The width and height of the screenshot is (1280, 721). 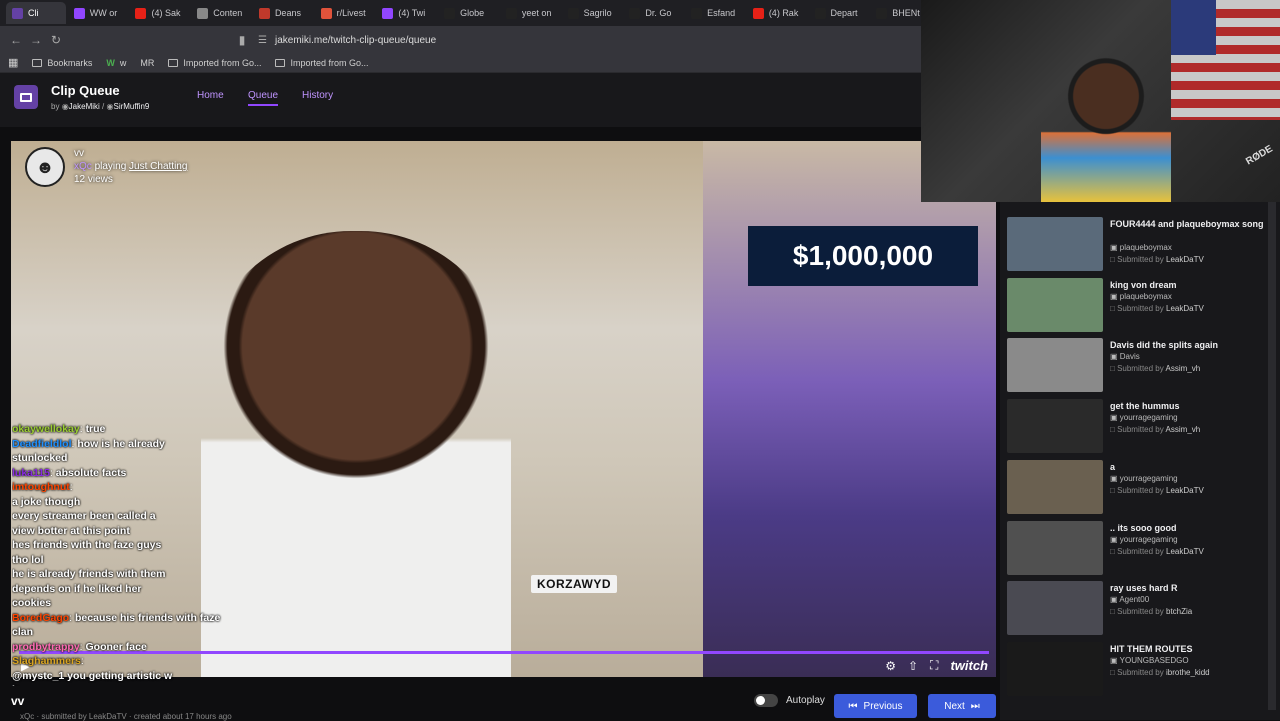 I want to click on fullscreen-icon: ⛶, so click(x=934, y=665).